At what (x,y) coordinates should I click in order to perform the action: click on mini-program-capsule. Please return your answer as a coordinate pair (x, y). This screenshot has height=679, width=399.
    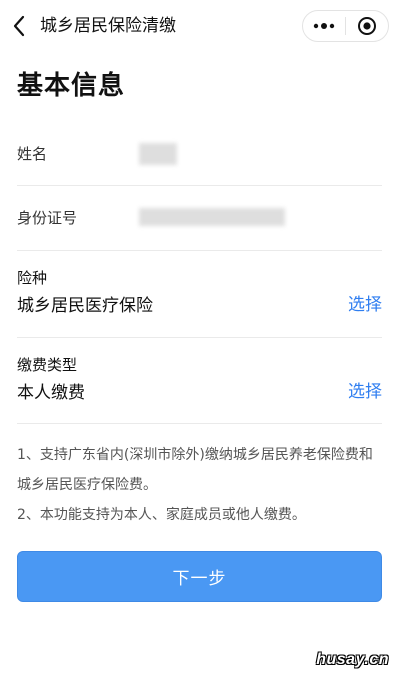
    Looking at the image, I should click on (345, 26).